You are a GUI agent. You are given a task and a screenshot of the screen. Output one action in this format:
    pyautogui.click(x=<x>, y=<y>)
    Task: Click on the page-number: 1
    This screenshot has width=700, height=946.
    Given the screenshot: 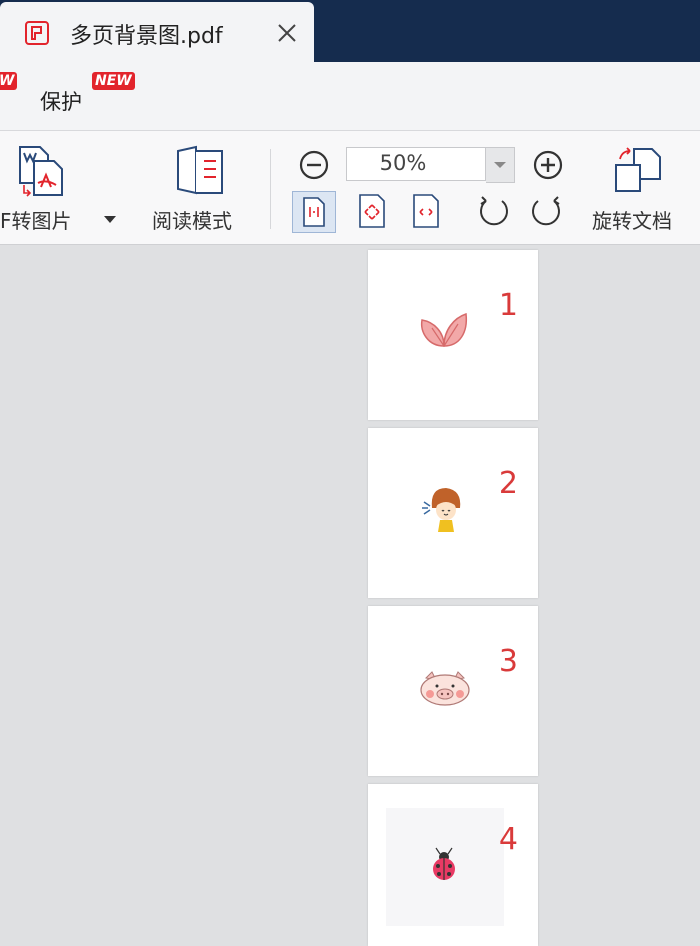 What is the action you would take?
    pyautogui.click(x=508, y=305)
    